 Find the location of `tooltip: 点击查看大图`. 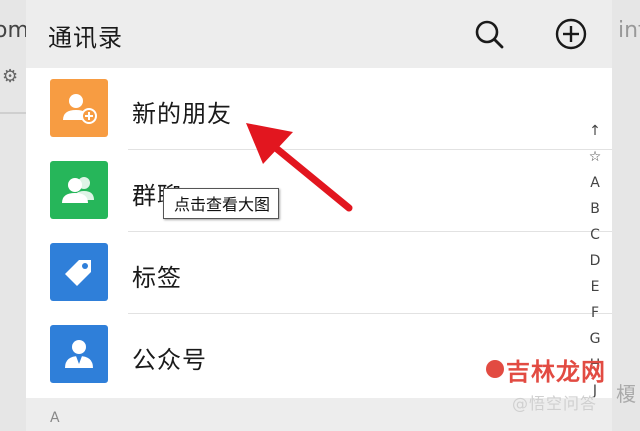

tooltip: 点击查看大图 is located at coordinates (221, 203).